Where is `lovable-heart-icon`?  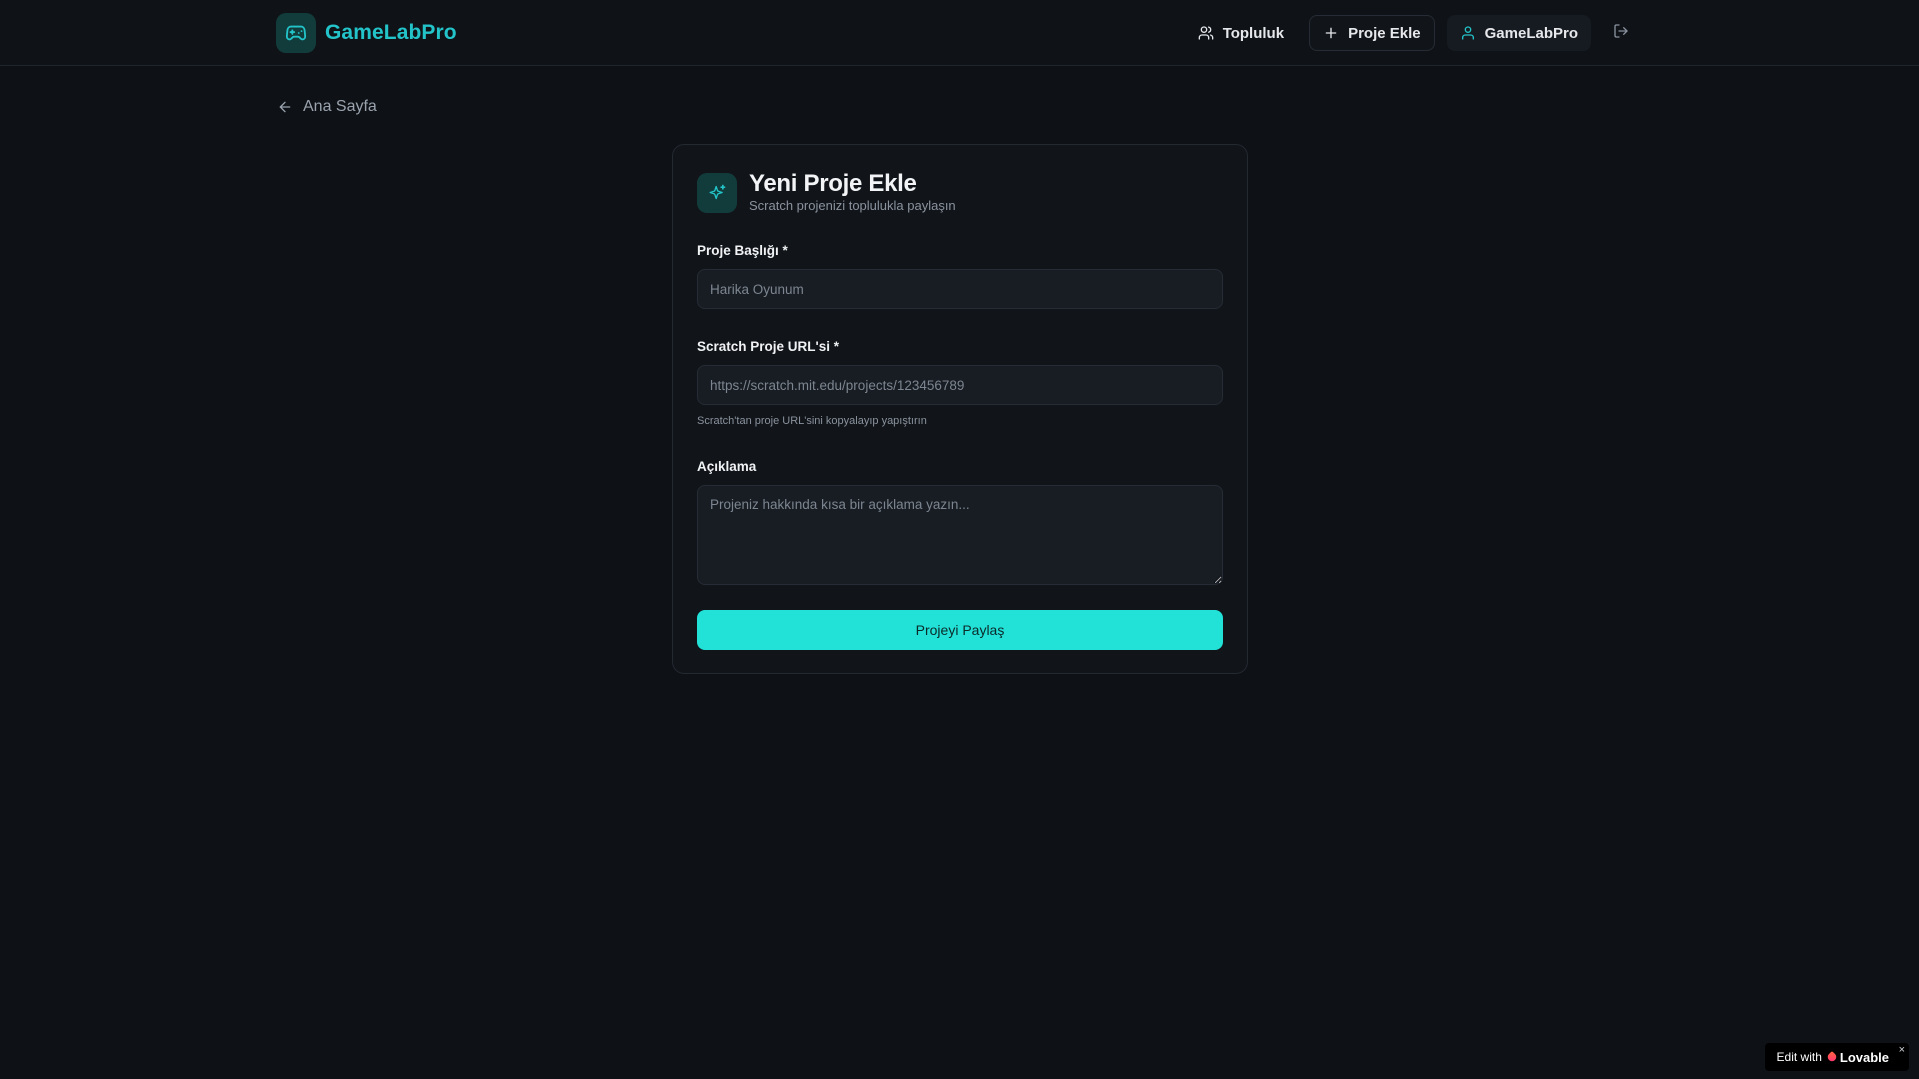
lovable-heart-icon is located at coordinates (1831, 1057).